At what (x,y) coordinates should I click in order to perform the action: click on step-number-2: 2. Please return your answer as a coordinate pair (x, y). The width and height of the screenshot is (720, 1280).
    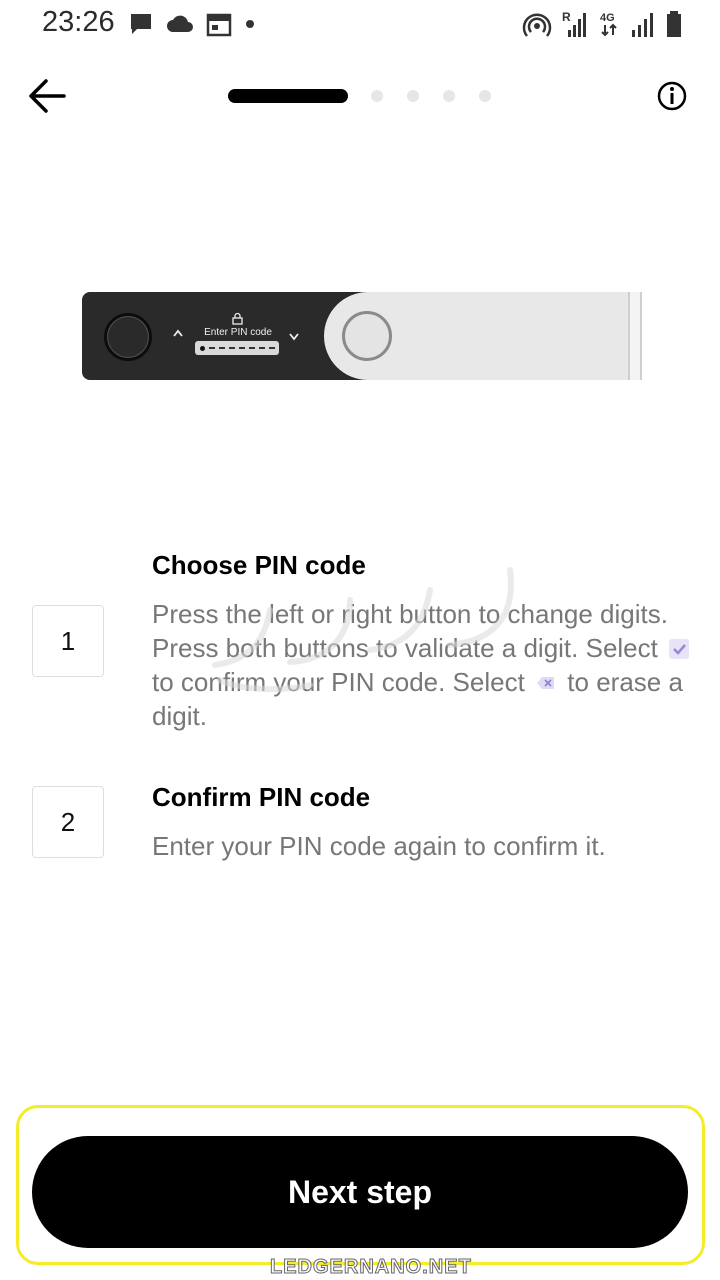
    Looking at the image, I should click on (68, 822).